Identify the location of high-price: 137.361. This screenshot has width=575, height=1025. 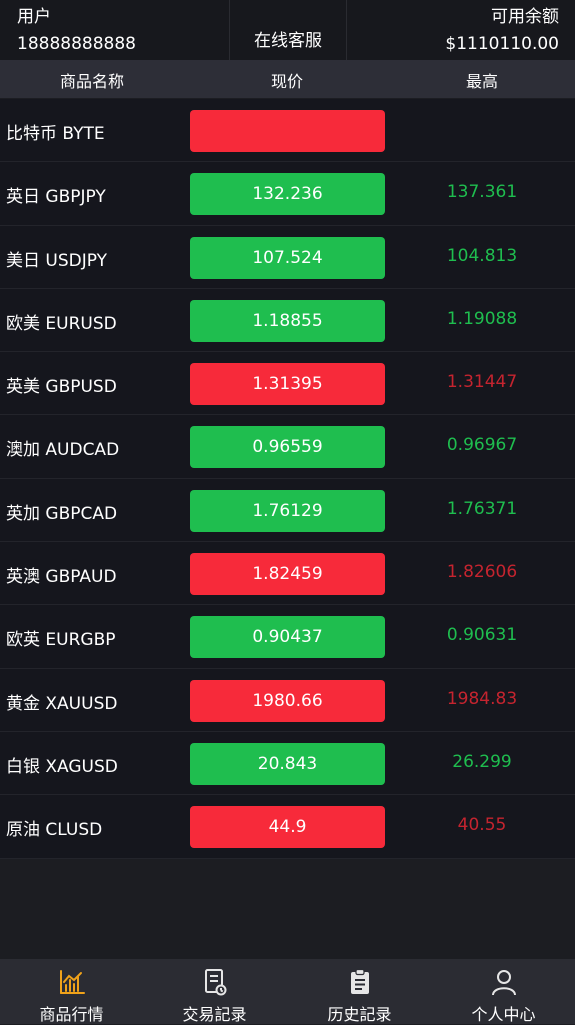
(482, 192).